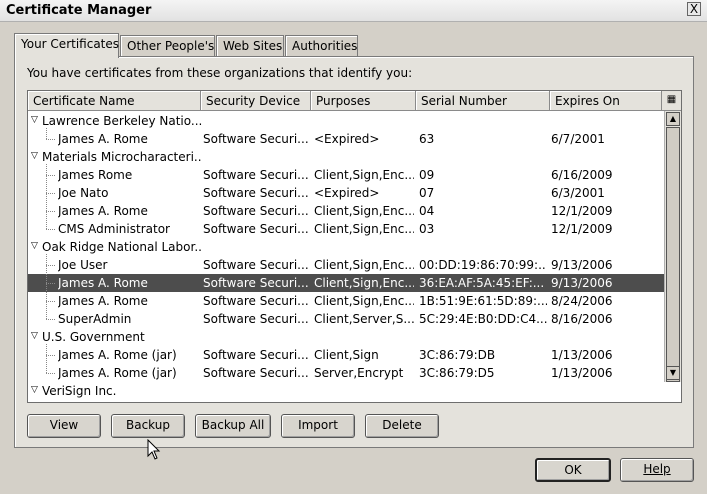 The width and height of the screenshot is (707, 494). Describe the element at coordinates (346, 337) in the screenshot. I see `tree-group-row: ▽ U.S. Government` at that location.